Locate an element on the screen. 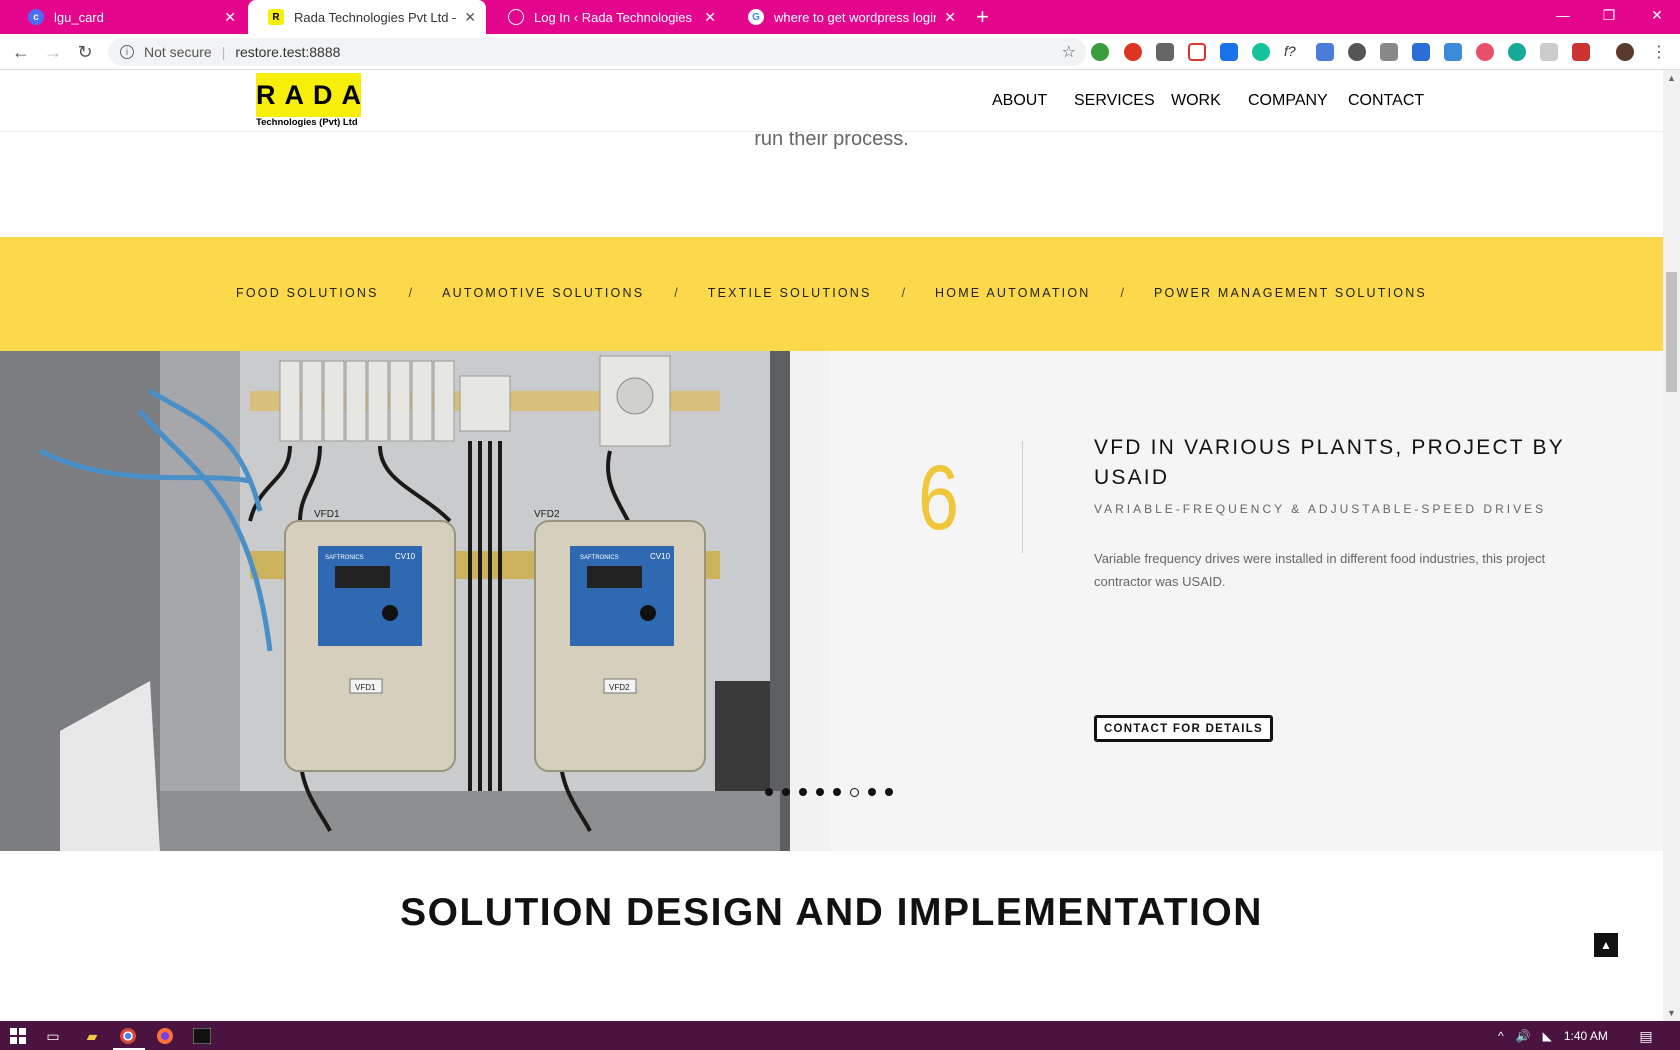 The image size is (1680, 1050). tab-title: Log In ‹ Rada Technologies Pvt Lt is located at coordinates (615, 17).